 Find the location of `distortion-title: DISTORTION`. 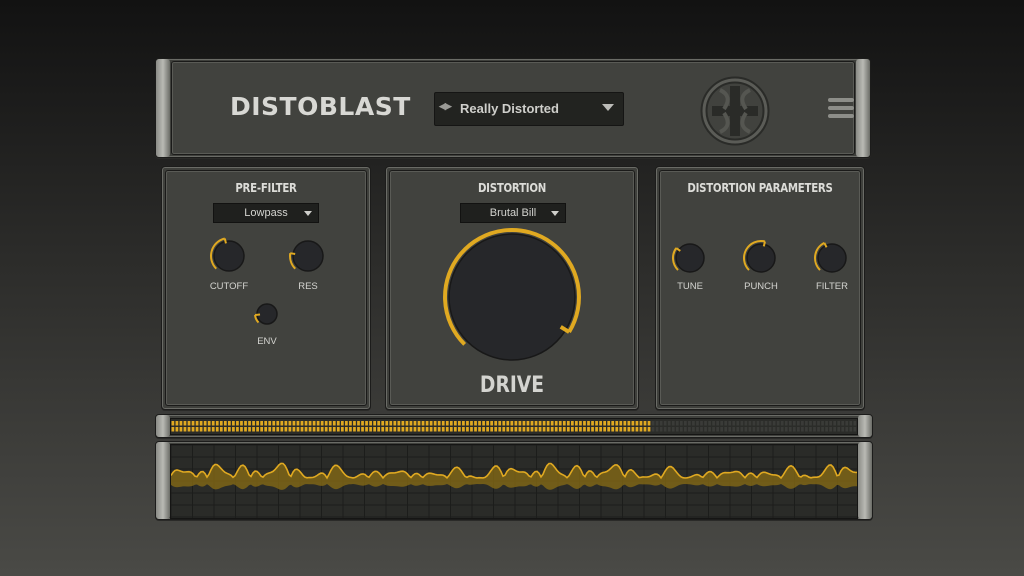

distortion-title: DISTORTION is located at coordinates (512, 188).